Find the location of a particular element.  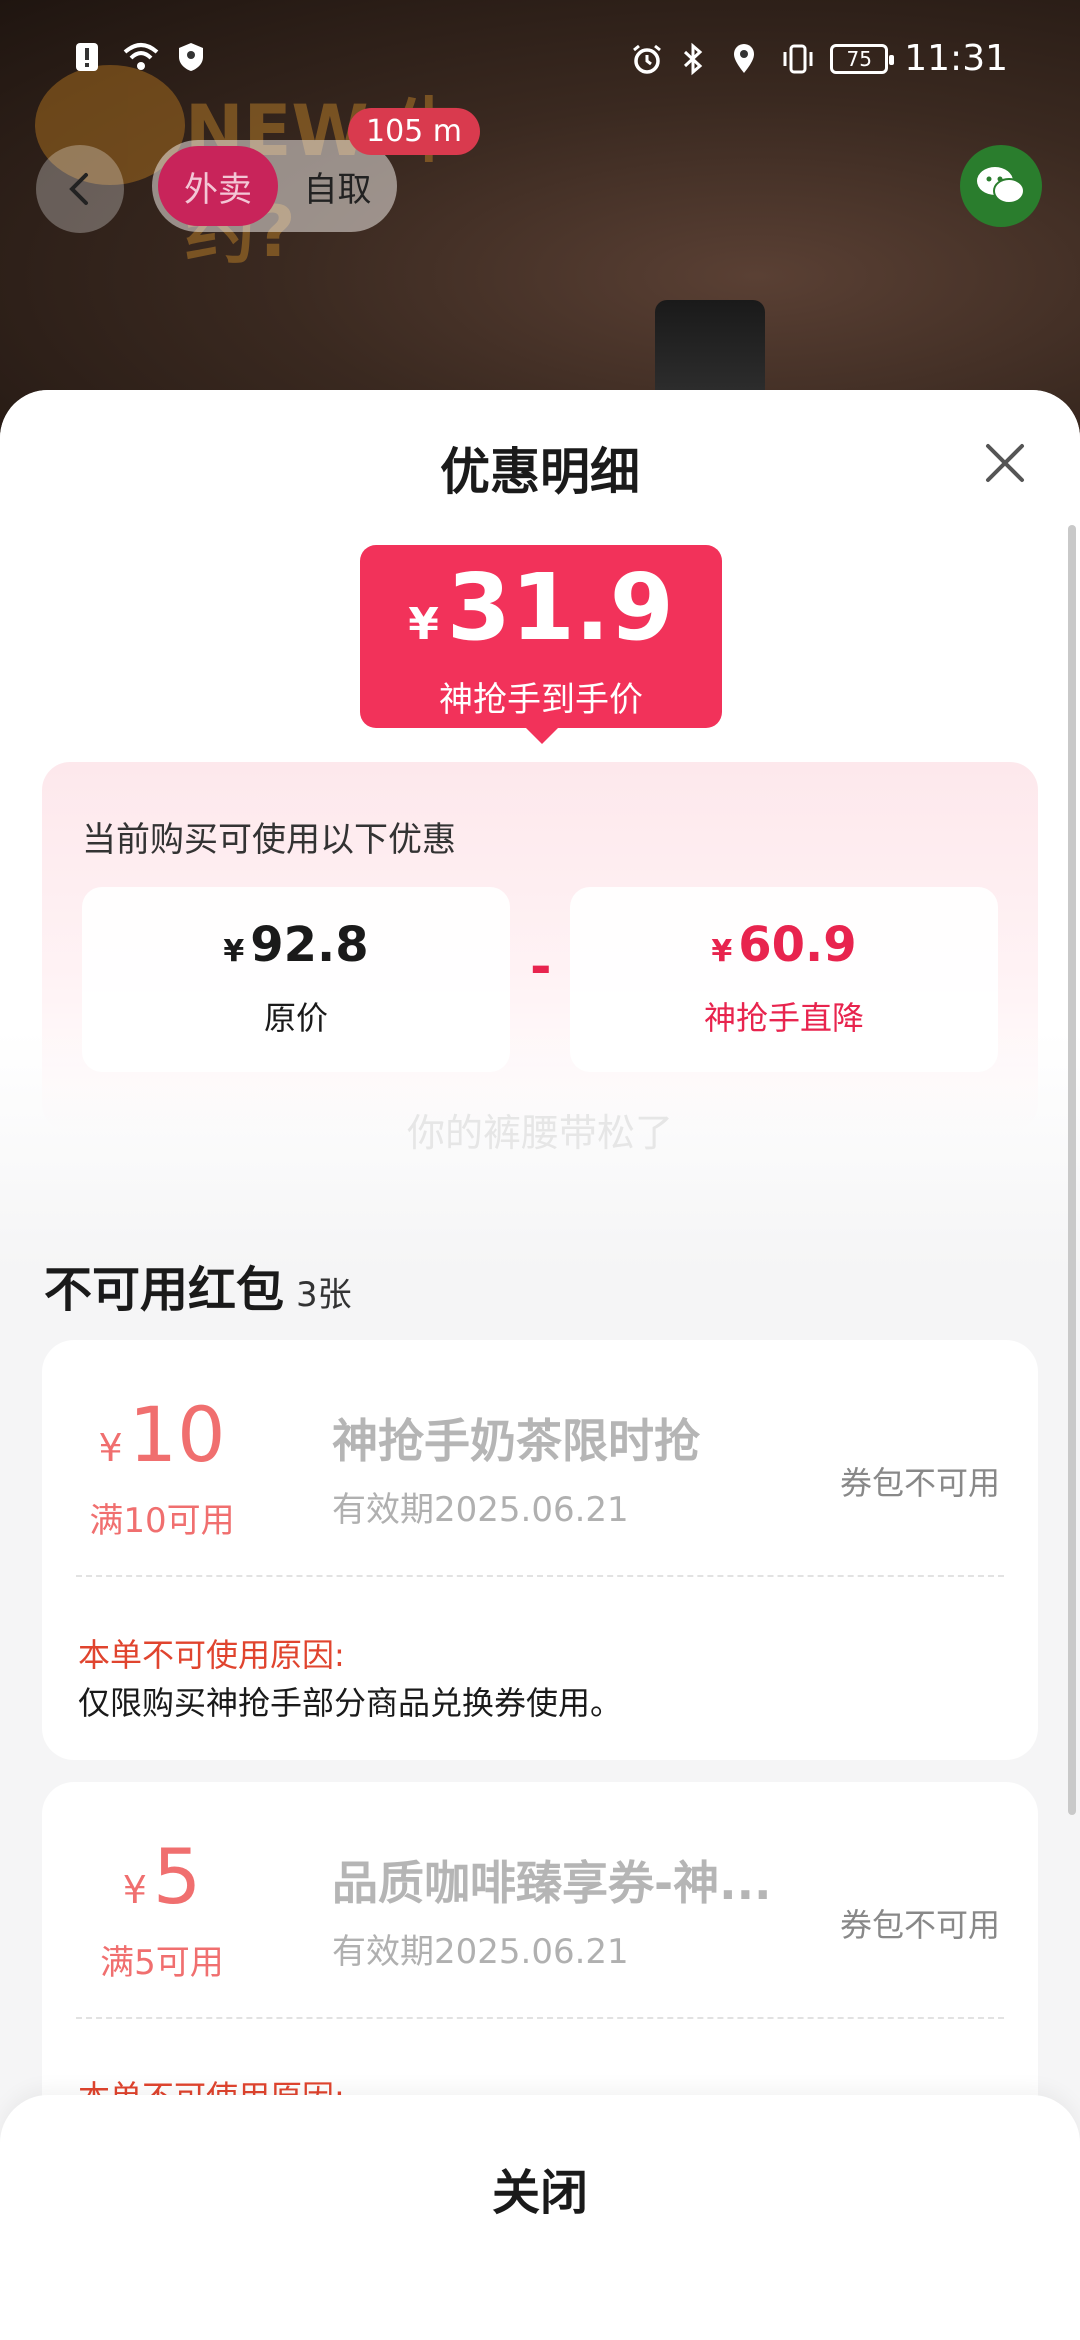

coupon-amount: ¥10 满10可用 is located at coordinates (162, 1466).